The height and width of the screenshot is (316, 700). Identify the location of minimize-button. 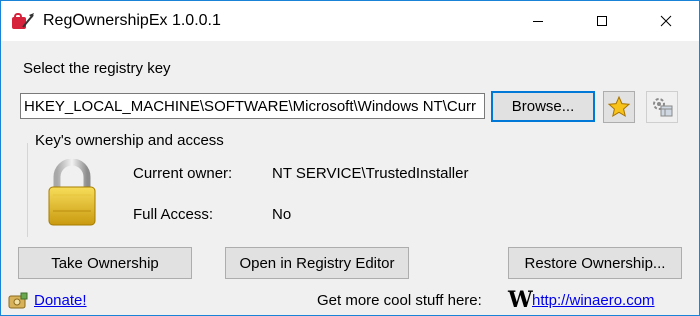
(538, 21).